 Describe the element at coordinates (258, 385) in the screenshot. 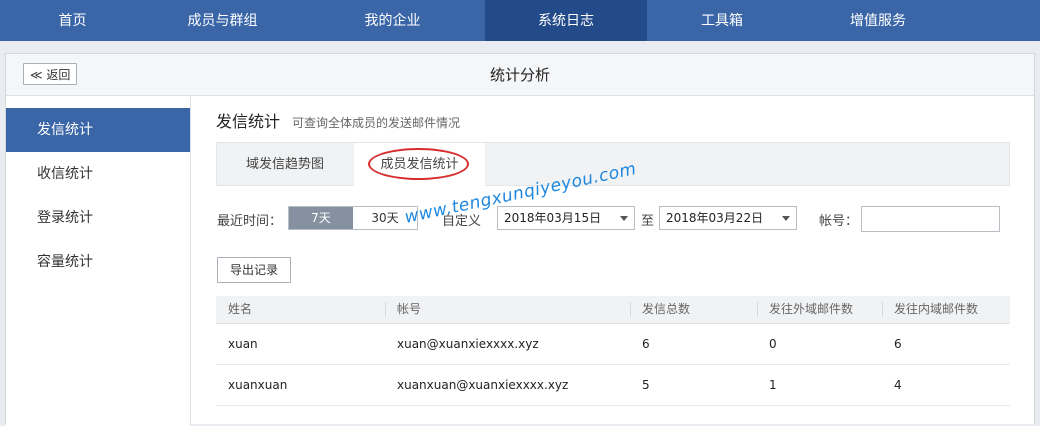

I see `cell-name: xuanxuan` at that location.